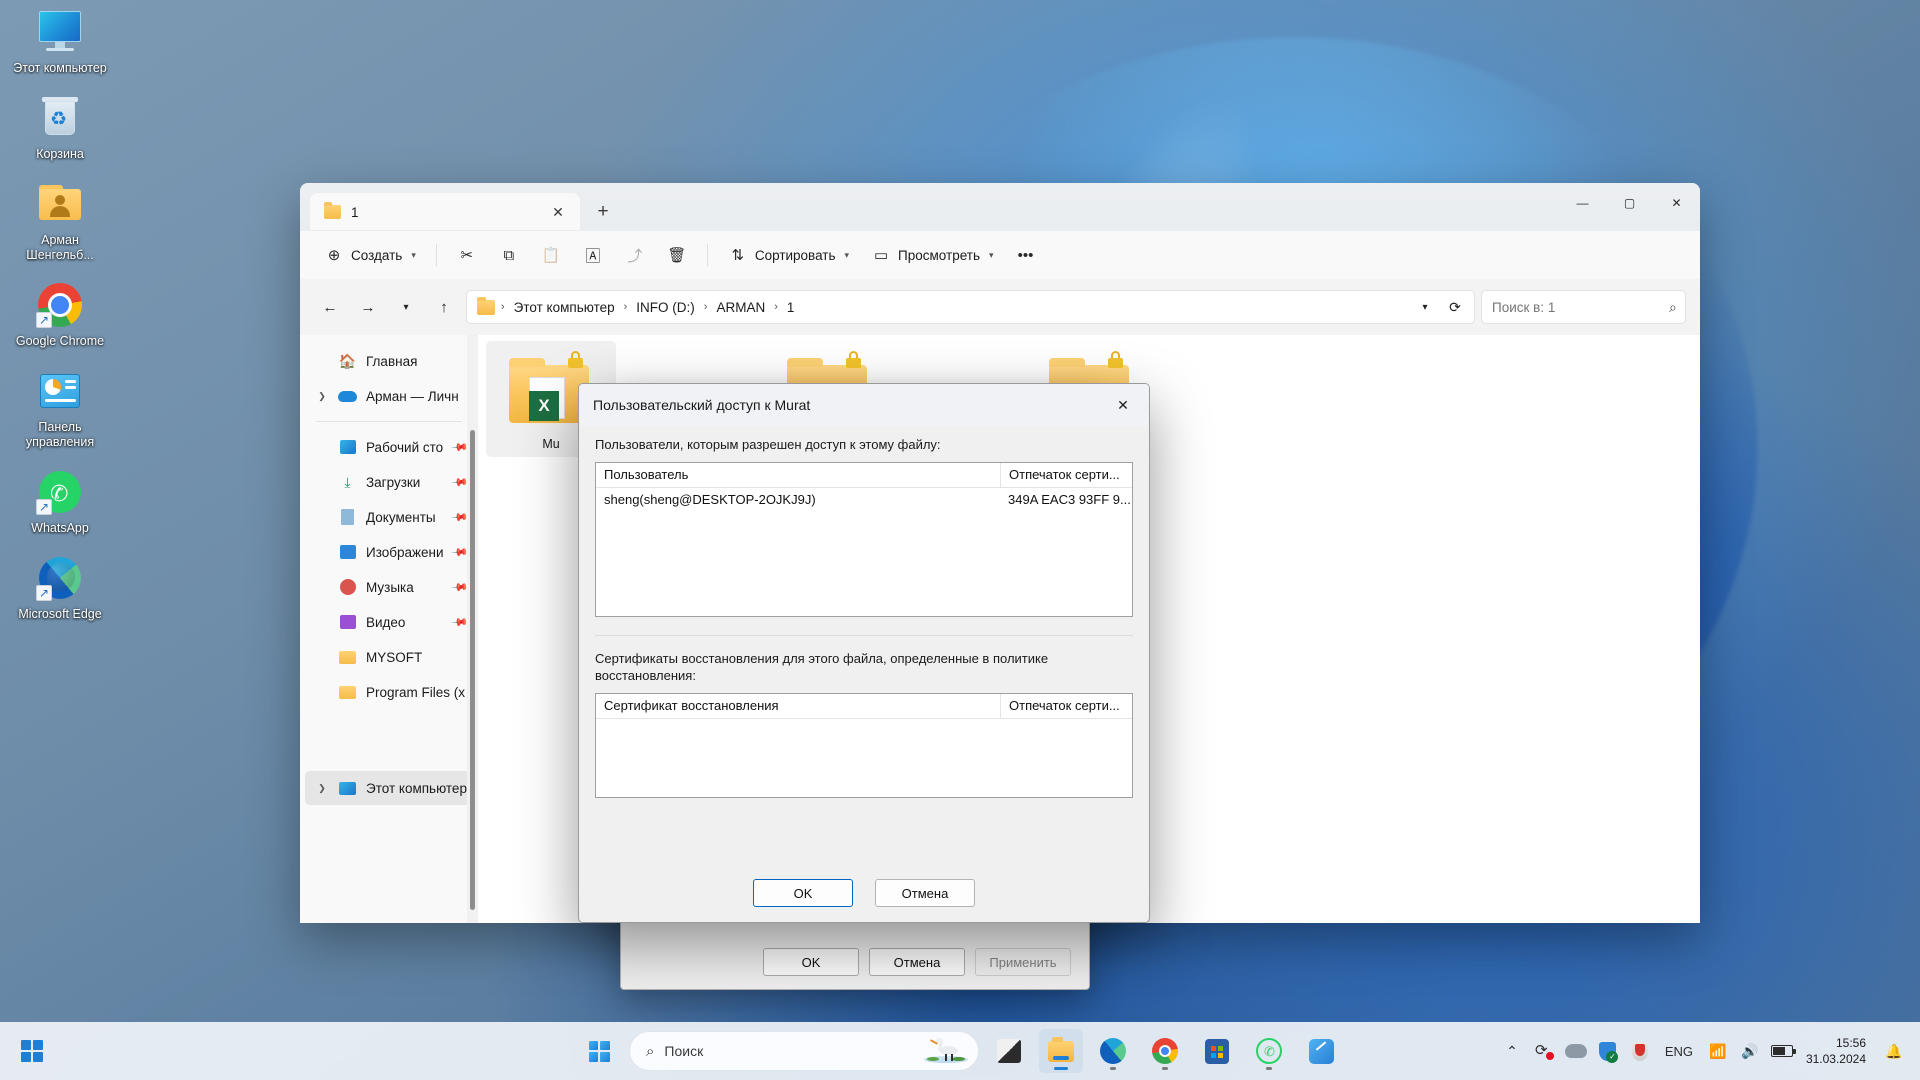  Describe the element at coordinates (60, 42) in the screenshot. I see `desktop-icon-this-pc: Этот компьютер` at that location.